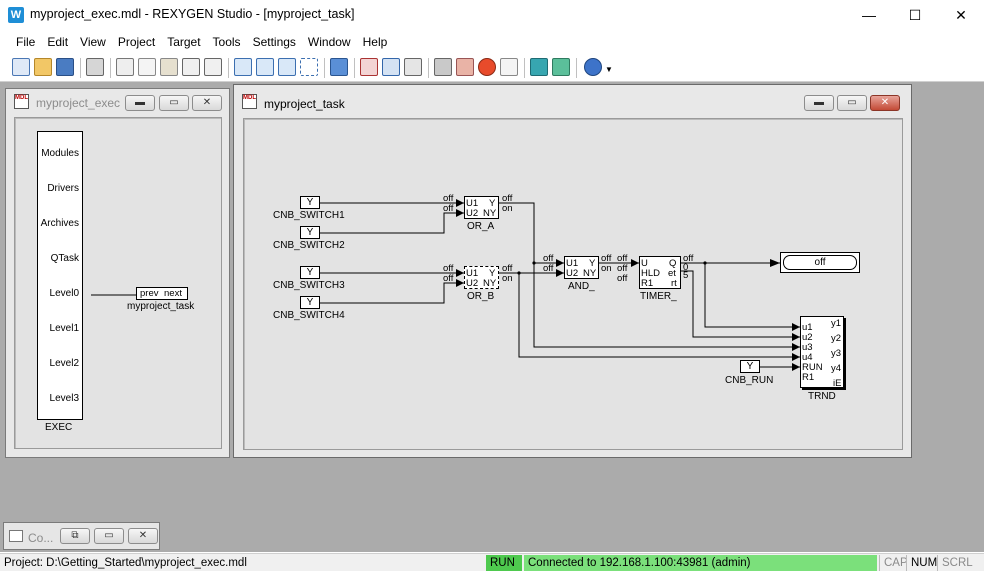 This screenshot has width=984, height=571. Describe the element at coordinates (836, 323) in the screenshot. I see `trnd-out-y1: y1` at that location.